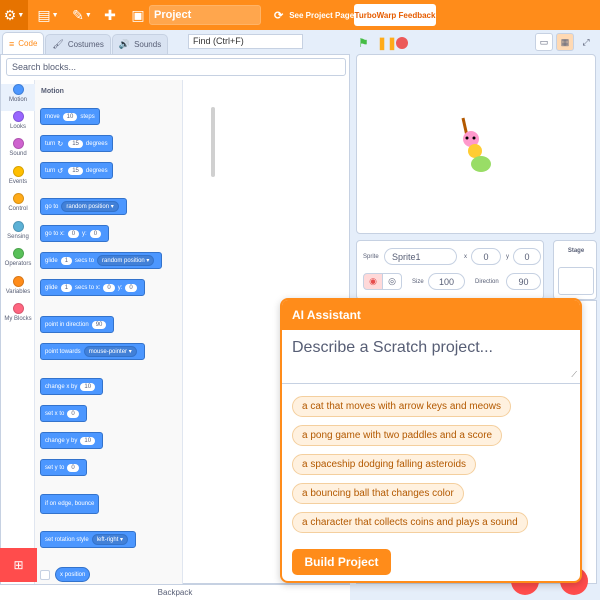 Image resolution: width=600 pixels, height=600 pixels. I want to click on block-text: y:, so click(120, 287).